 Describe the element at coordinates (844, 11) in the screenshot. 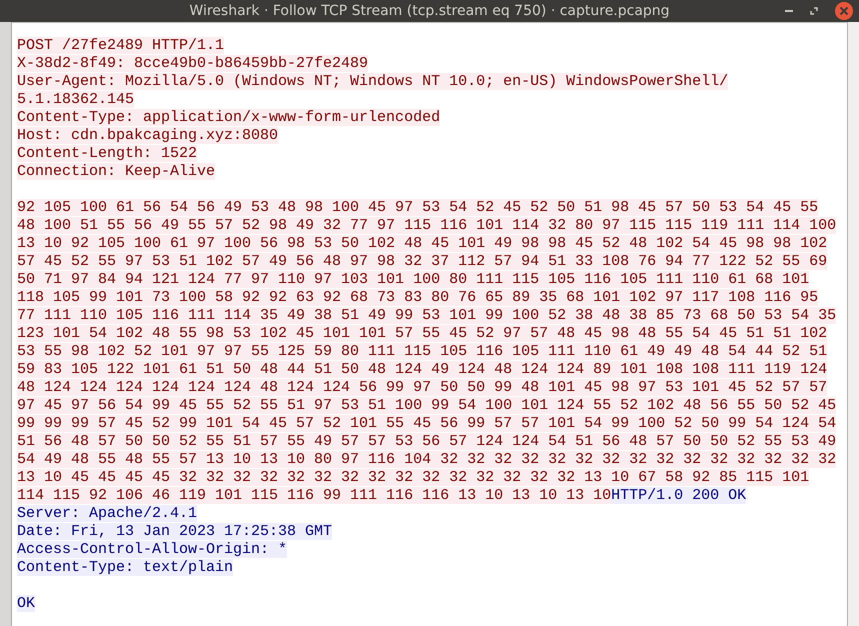

I see `close-icon` at that location.